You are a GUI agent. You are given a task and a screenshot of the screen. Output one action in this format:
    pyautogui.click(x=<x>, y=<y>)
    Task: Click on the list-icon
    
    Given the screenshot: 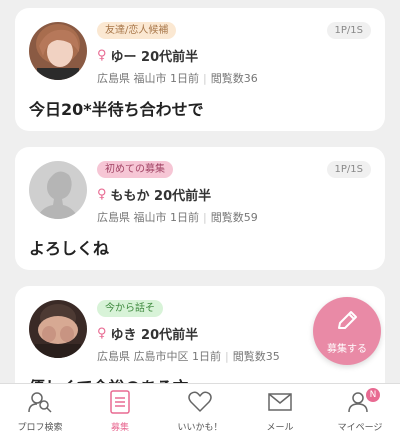 What is the action you would take?
    pyautogui.click(x=120, y=404)
    